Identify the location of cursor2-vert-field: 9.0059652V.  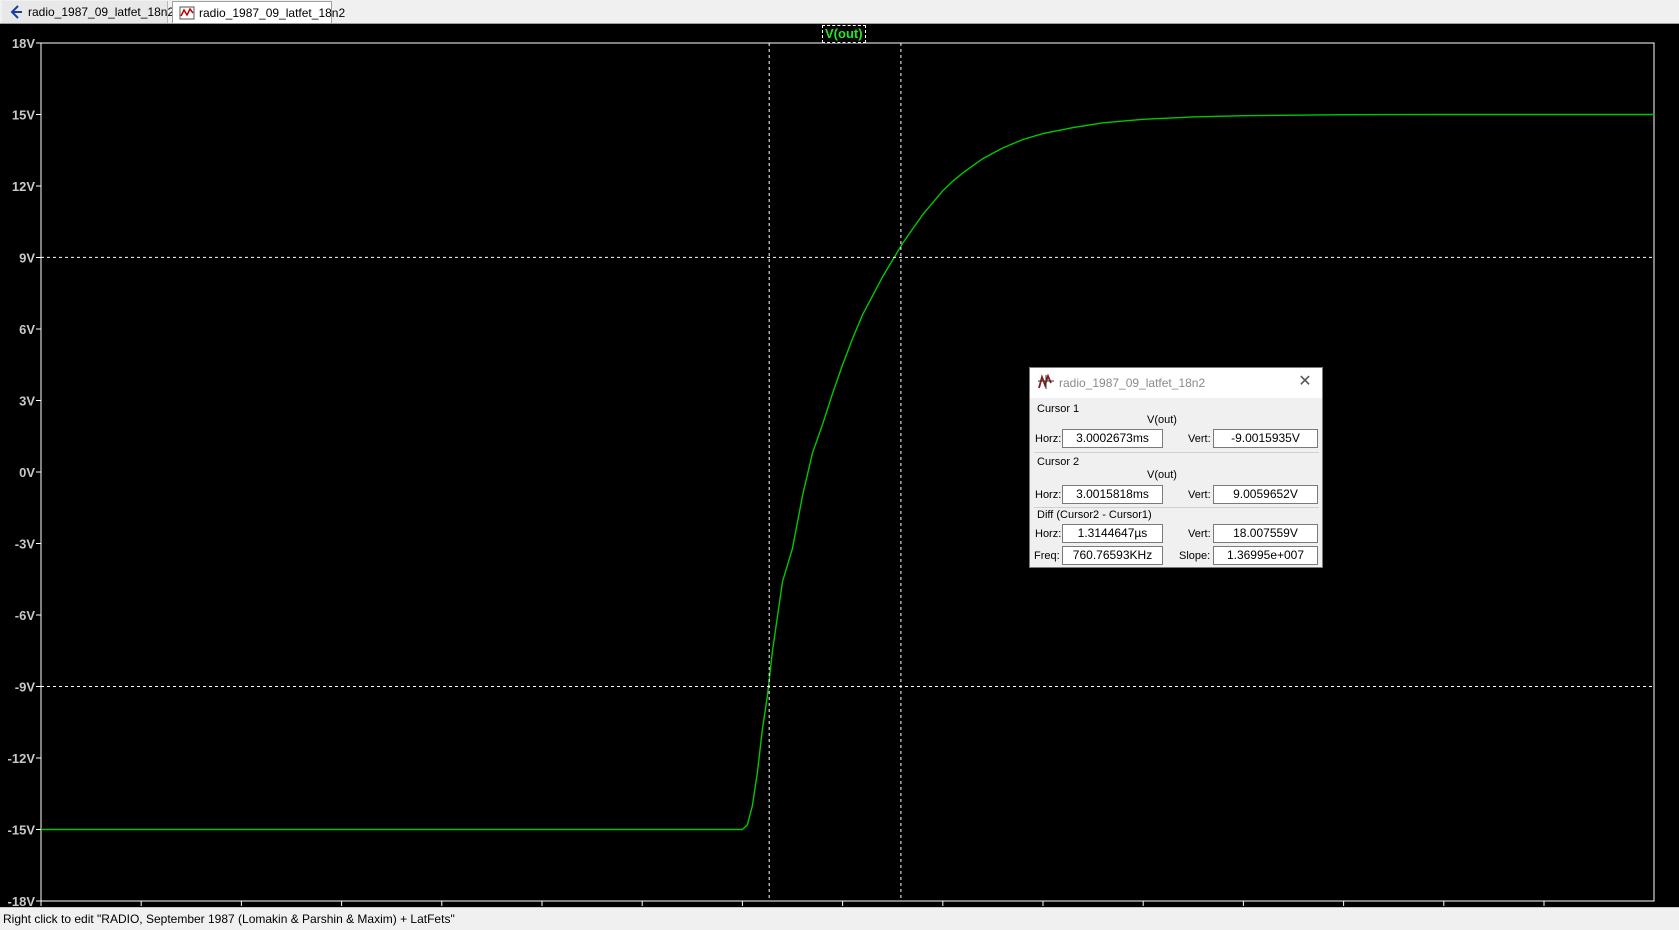
(1265, 494).